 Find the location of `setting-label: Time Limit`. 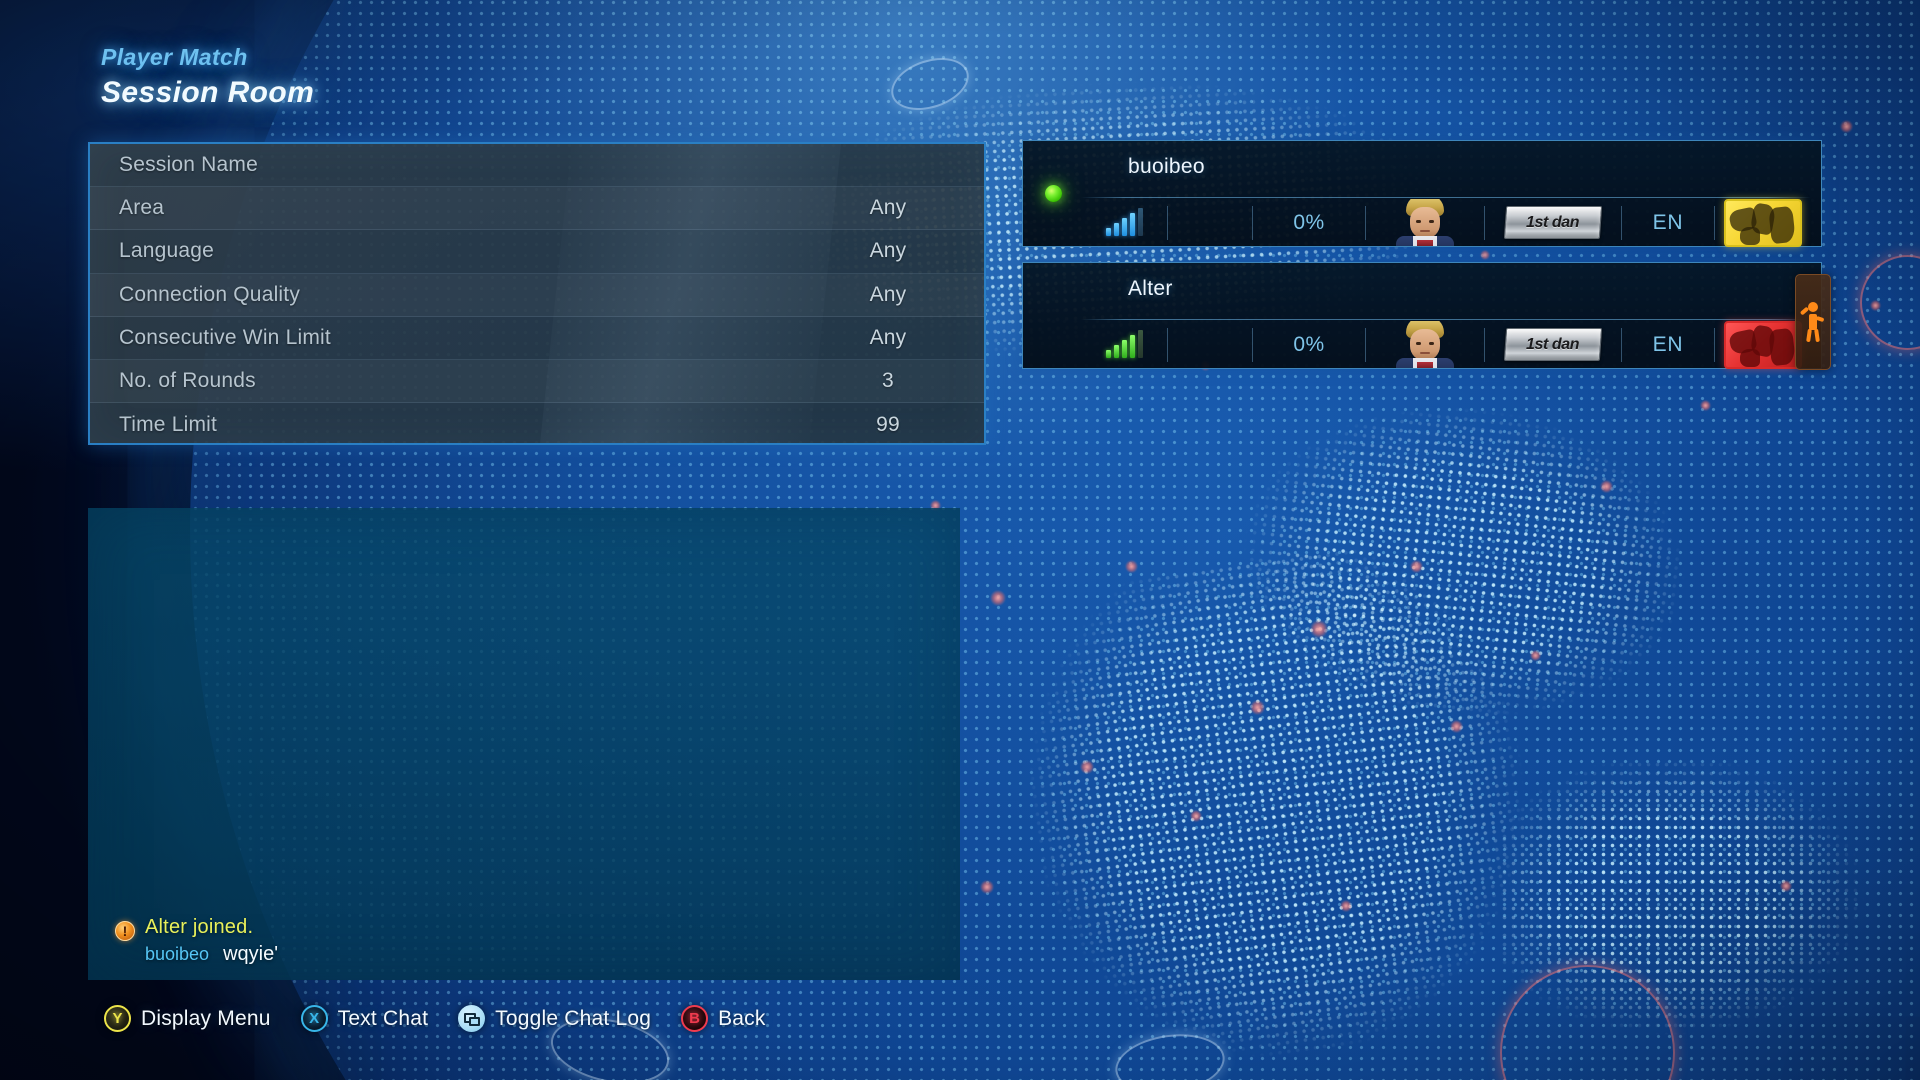

setting-label: Time Limit is located at coordinates (168, 424).